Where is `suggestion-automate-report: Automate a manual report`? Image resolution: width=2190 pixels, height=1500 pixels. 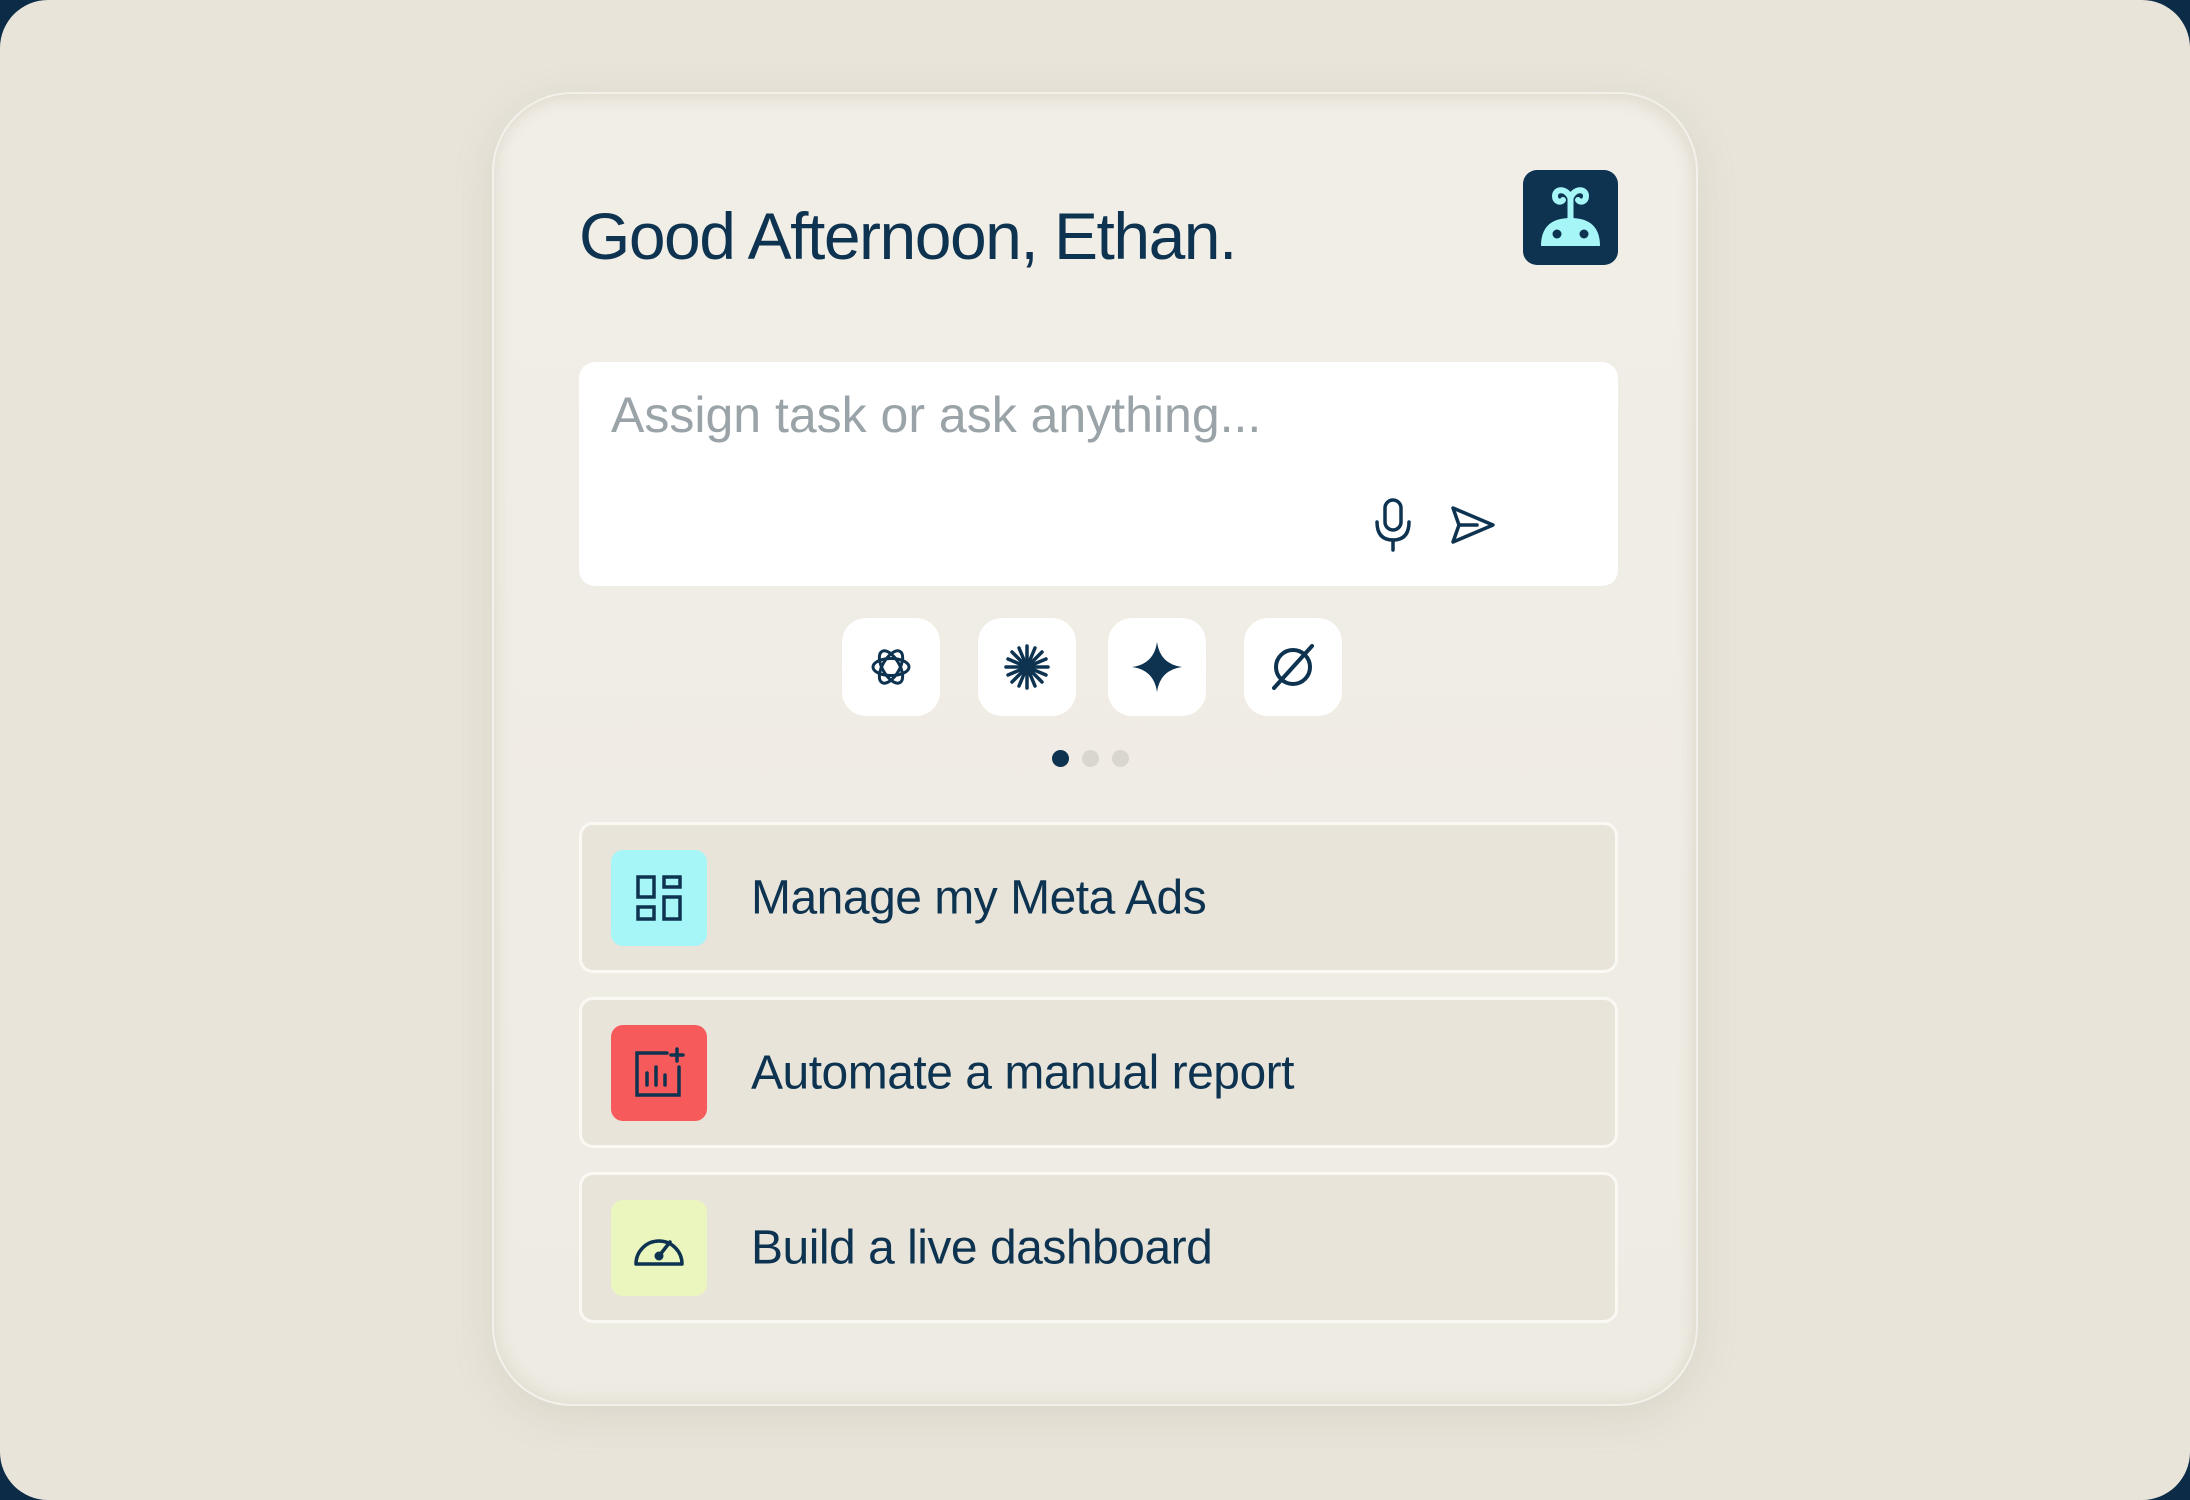 suggestion-automate-report: Automate a manual report is located at coordinates (1098, 1072).